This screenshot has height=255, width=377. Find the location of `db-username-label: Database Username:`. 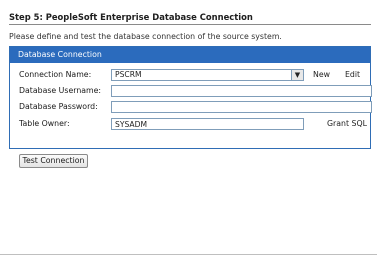

db-username-label: Database Username: is located at coordinates (60, 90).